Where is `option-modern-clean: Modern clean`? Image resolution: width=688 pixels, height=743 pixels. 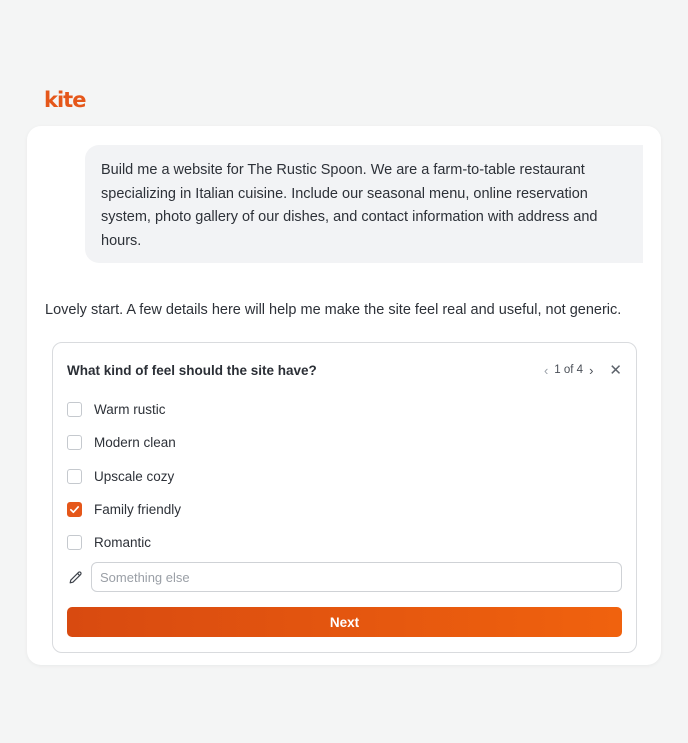
option-modern-clean: Modern clean is located at coordinates (124, 442).